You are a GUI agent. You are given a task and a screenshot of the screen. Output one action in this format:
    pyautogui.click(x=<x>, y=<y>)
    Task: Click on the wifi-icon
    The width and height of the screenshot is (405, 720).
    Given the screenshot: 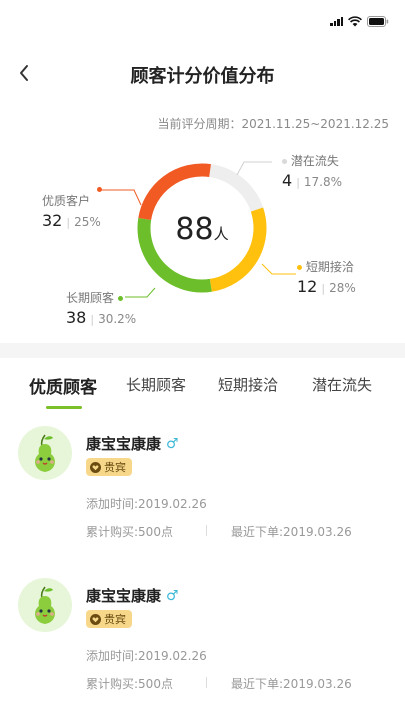 What is the action you would take?
    pyautogui.click(x=355, y=20)
    